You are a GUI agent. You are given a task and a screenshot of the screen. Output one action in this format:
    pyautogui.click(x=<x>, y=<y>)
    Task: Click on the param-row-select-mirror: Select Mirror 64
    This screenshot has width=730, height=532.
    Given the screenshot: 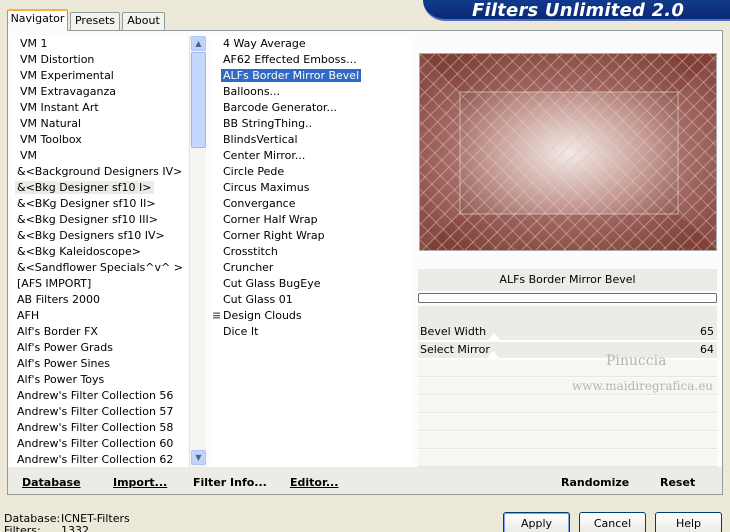 What is the action you would take?
    pyautogui.click(x=567, y=350)
    